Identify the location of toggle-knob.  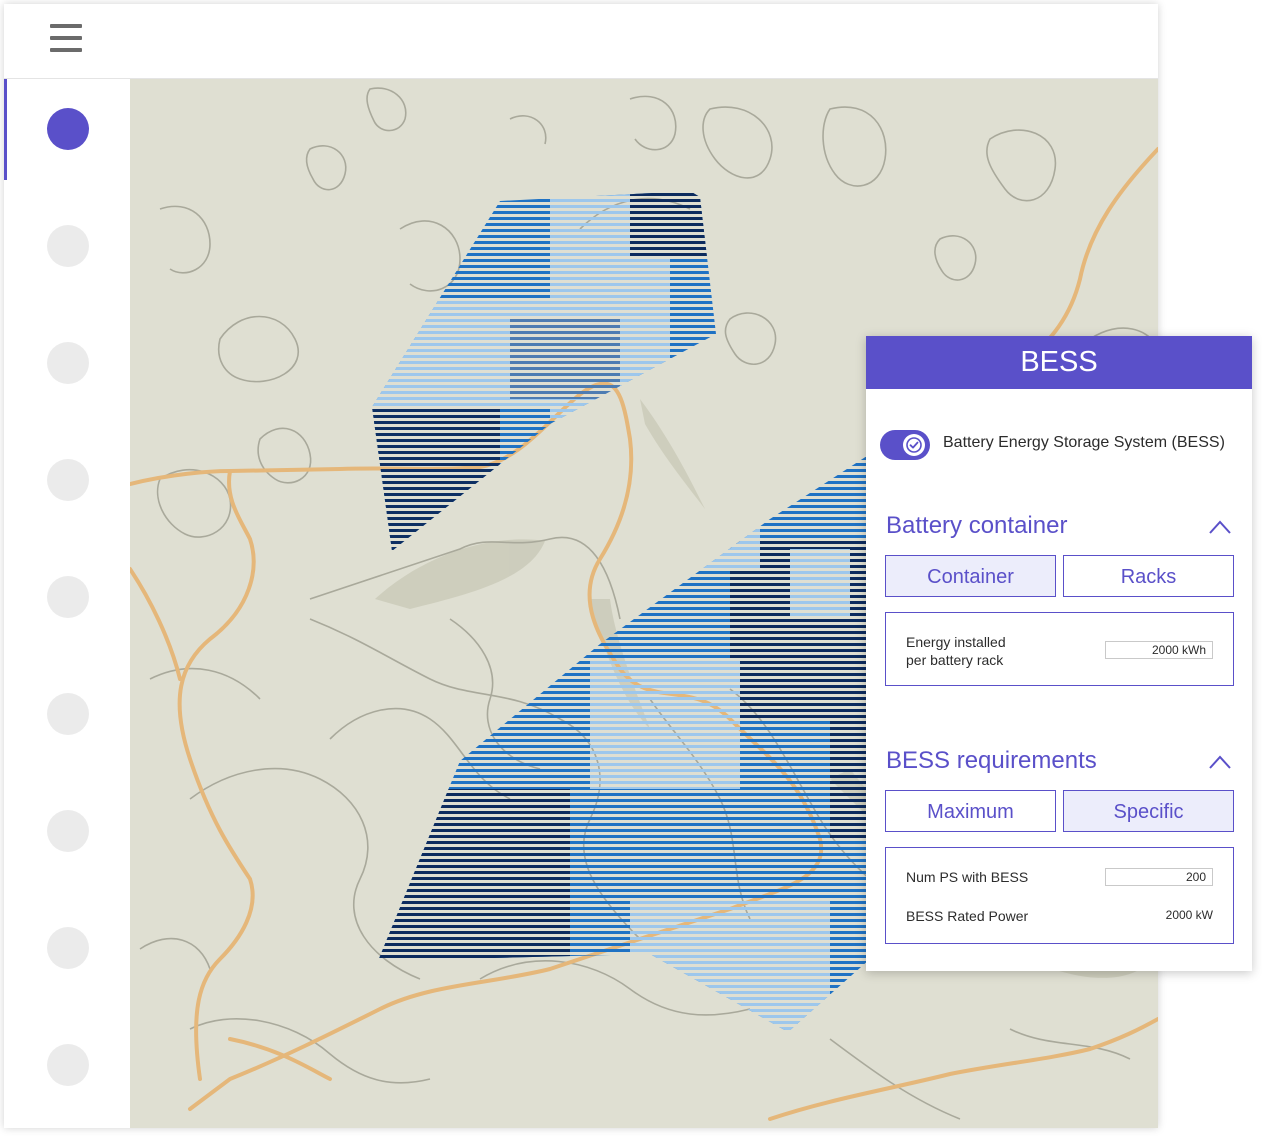
(914, 445).